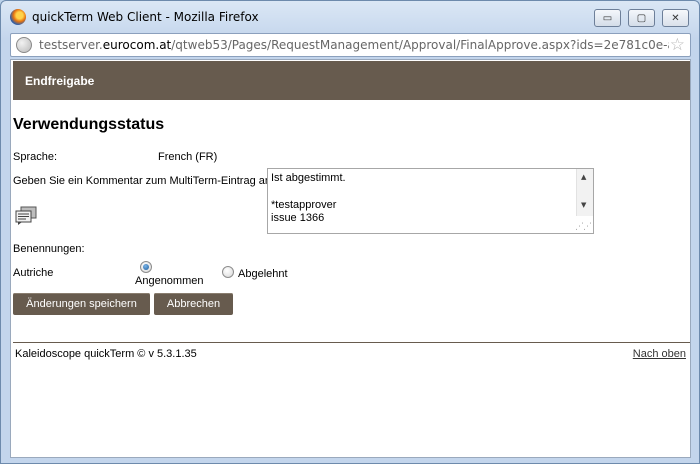  What do you see at coordinates (137, 45) in the screenshot?
I see `url-domain: eurocom.at` at bounding box center [137, 45].